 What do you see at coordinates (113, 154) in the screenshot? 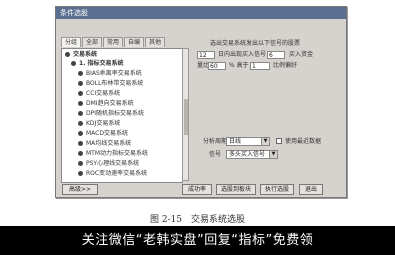
I see `tree-item: MTM动力指标交易系统` at bounding box center [113, 154].